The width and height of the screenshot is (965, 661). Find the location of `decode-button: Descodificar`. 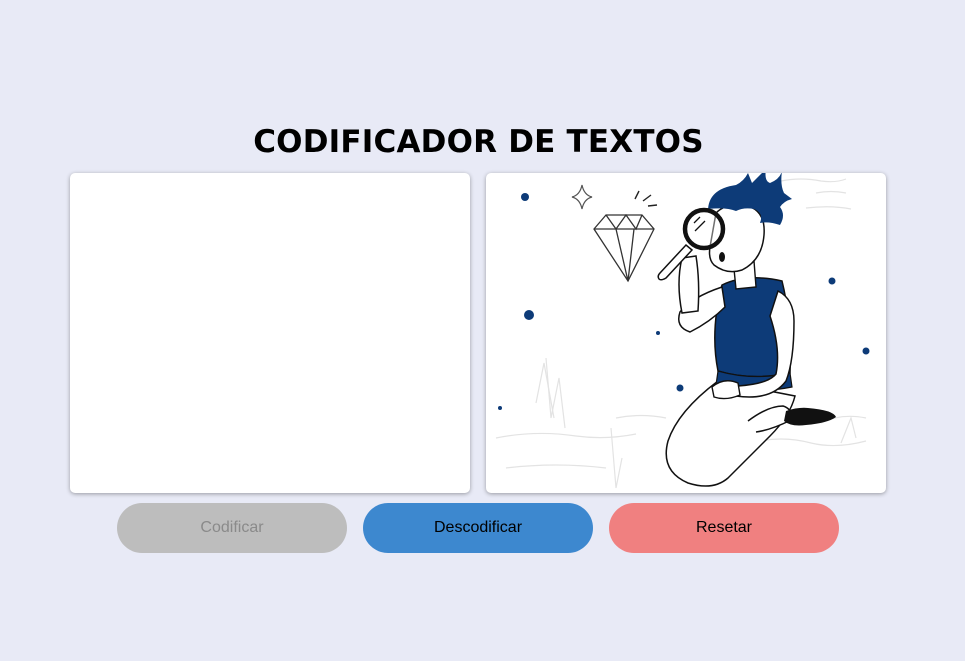

decode-button: Descodificar is located at coordinates (478, 528).